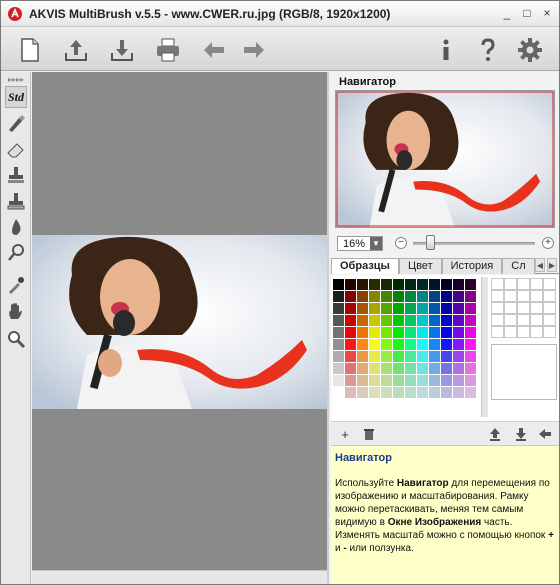 This screenshot has width=560, height=585. Describe the element at coordinates (76, 50) in the screenshot. I see `upload-icon` at that location.